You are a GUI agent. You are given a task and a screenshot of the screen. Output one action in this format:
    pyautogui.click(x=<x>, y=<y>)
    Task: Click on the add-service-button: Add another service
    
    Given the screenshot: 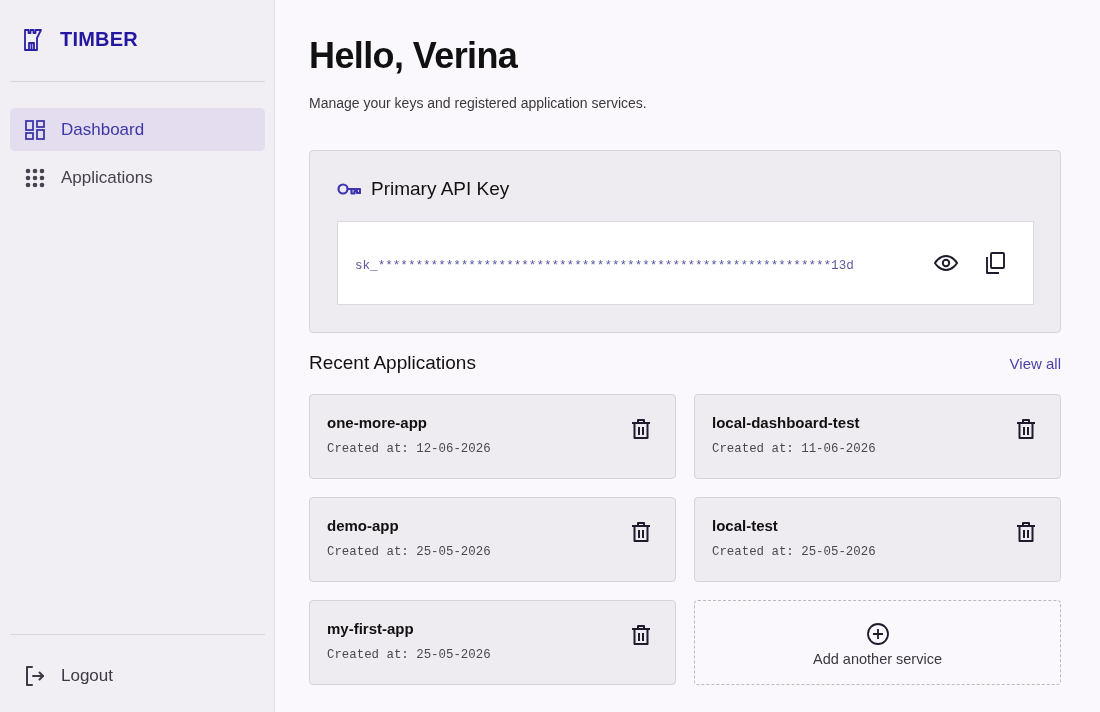 What is the action you would take?
    pyautogui.click(x=877, y=642)
    